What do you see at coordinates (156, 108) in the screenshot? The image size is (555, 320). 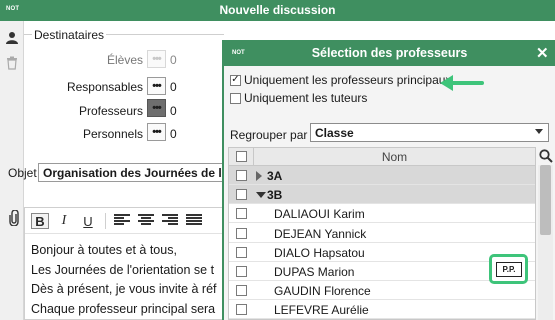 I see `teachers-picker-button: •••` at bounding box center [156, 108].